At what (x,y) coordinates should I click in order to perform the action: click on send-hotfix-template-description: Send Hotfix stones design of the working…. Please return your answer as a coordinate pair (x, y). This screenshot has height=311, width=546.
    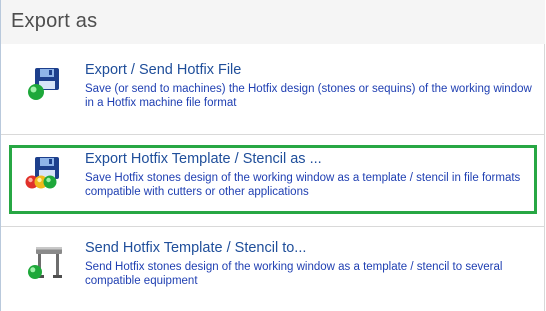
    Looking at the image, I should click on (294, 274).